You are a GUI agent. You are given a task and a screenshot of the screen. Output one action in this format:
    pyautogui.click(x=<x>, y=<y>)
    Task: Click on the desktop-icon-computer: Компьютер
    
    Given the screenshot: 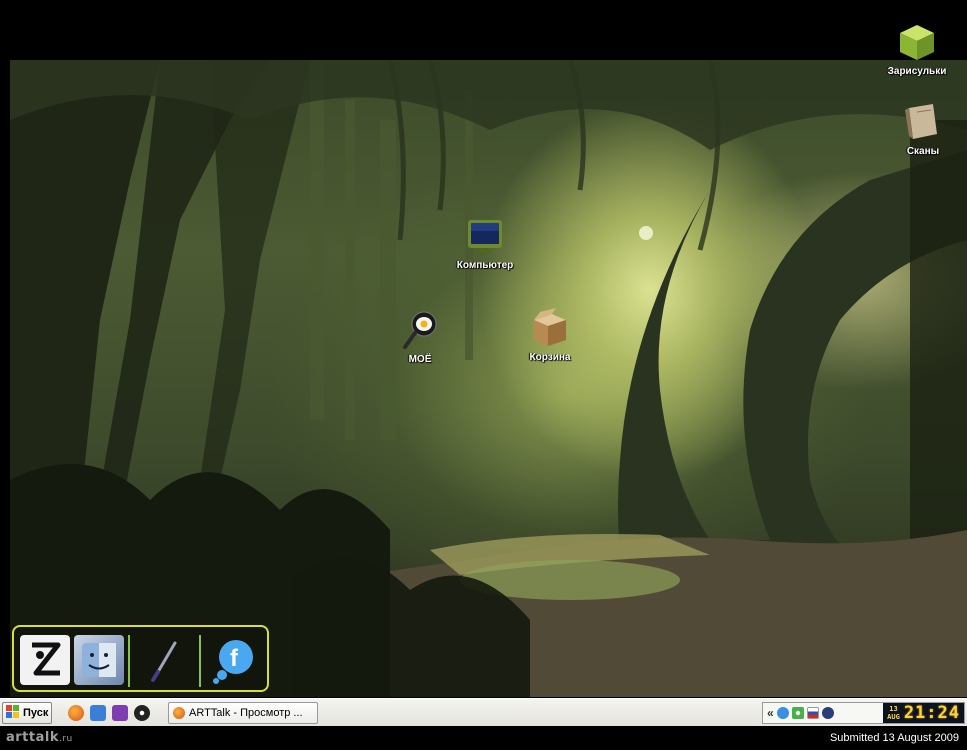 What is the action you would take?
    pyautogui.click(x=485, y=243)
    